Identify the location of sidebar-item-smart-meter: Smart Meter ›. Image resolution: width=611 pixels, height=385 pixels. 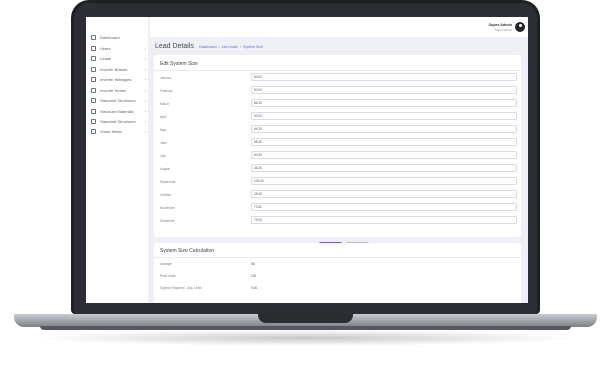
(118, 131).